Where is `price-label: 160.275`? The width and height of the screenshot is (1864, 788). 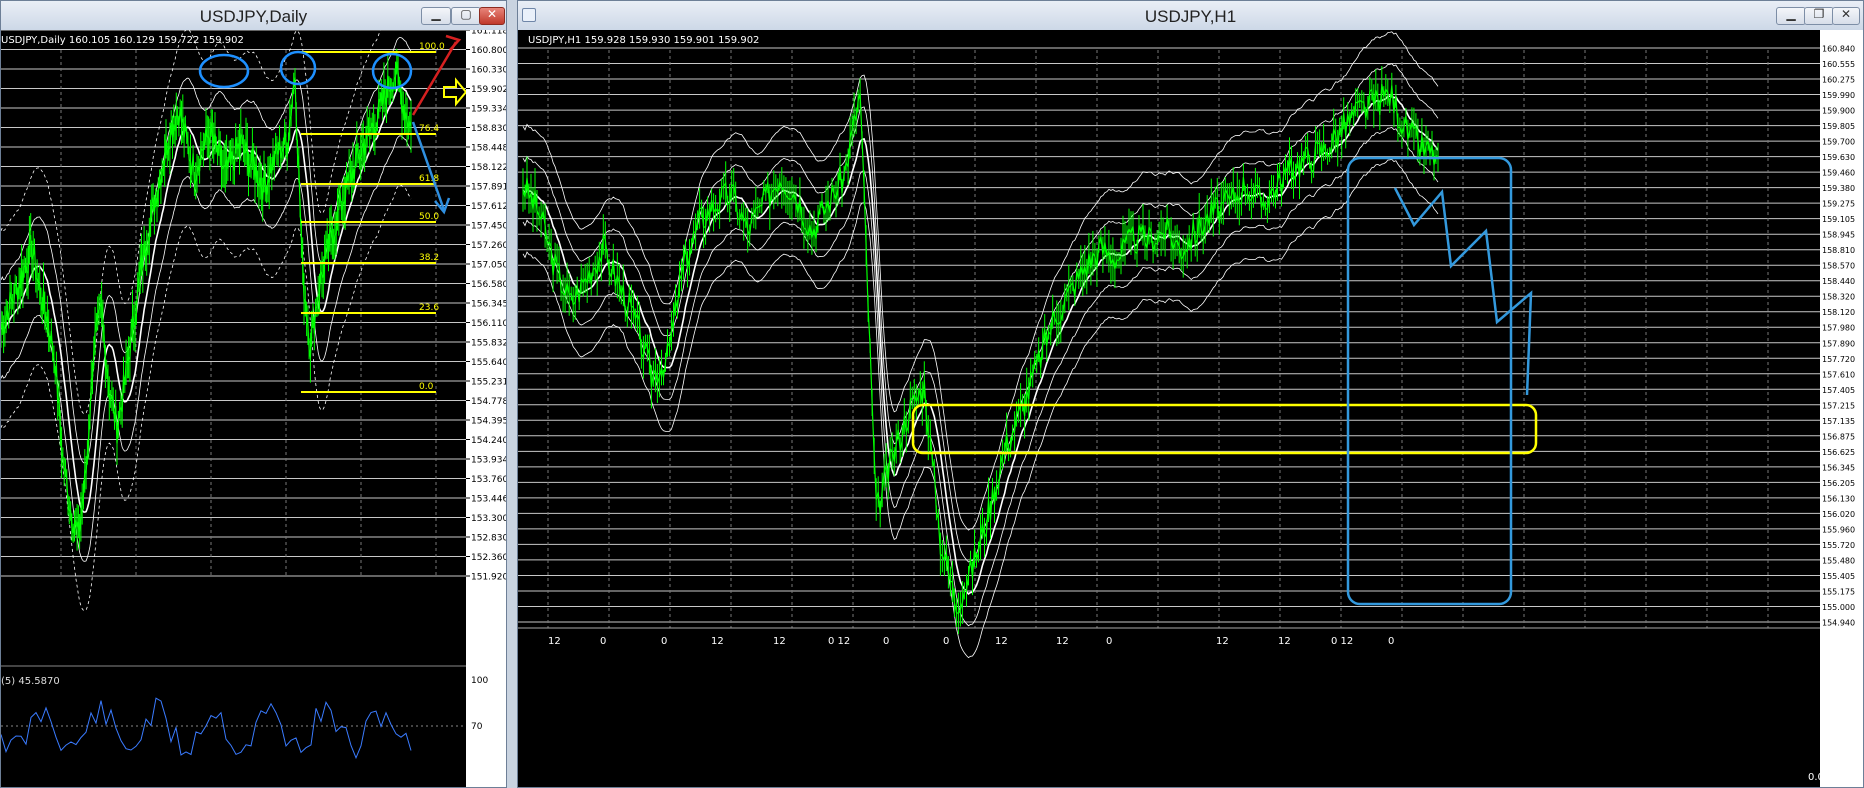
price-label: 160.275 is located at coordinates (1838, 80).